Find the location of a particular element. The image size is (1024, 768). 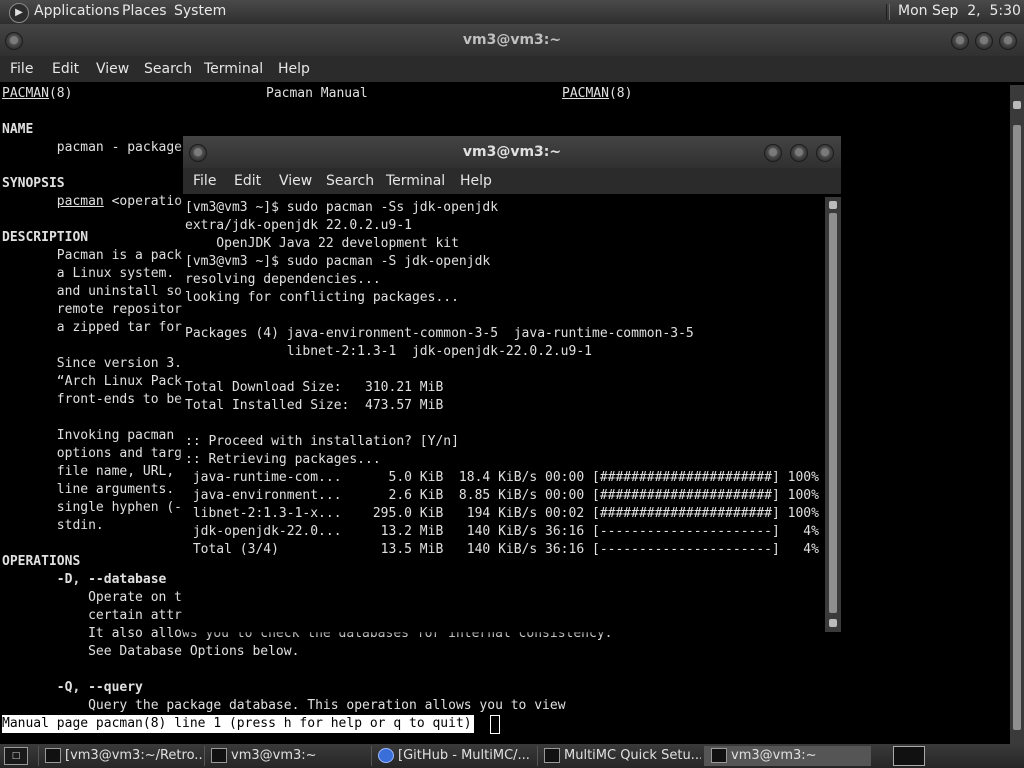

back-window-scrollbar is located at coordinates (1017, 414).